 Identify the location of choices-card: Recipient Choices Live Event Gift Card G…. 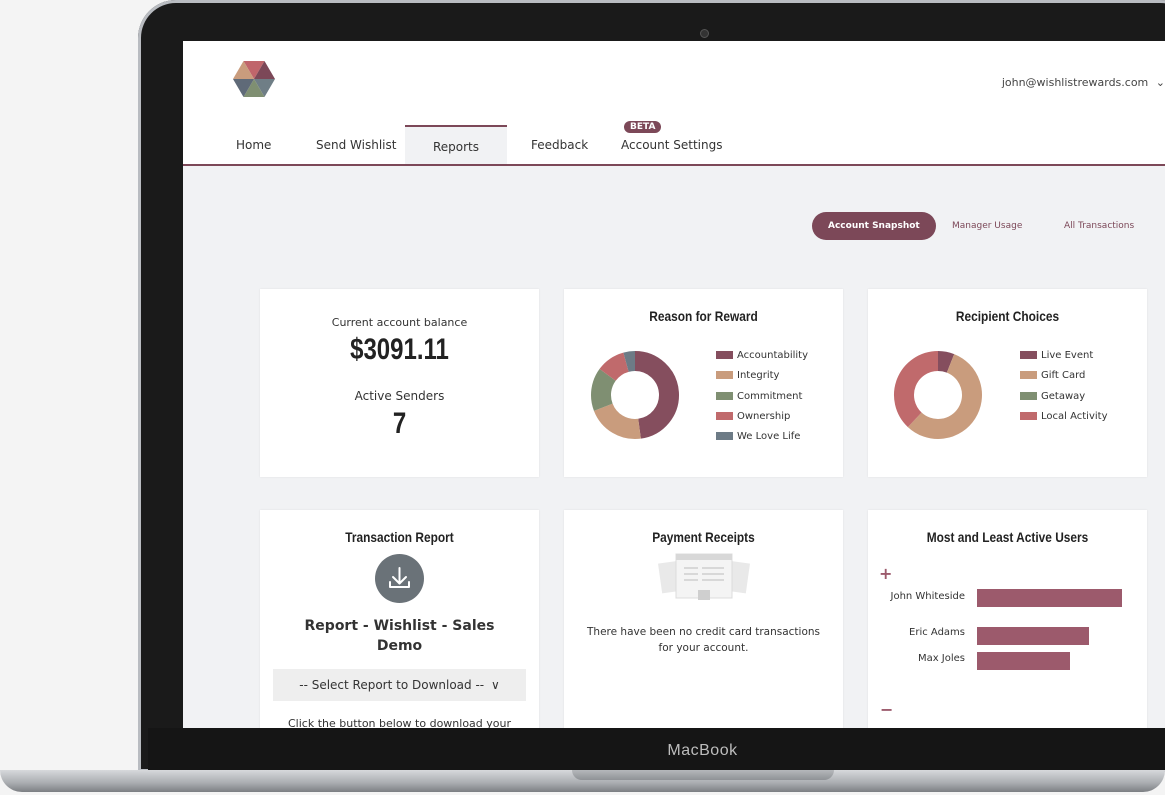
(1007, 383).